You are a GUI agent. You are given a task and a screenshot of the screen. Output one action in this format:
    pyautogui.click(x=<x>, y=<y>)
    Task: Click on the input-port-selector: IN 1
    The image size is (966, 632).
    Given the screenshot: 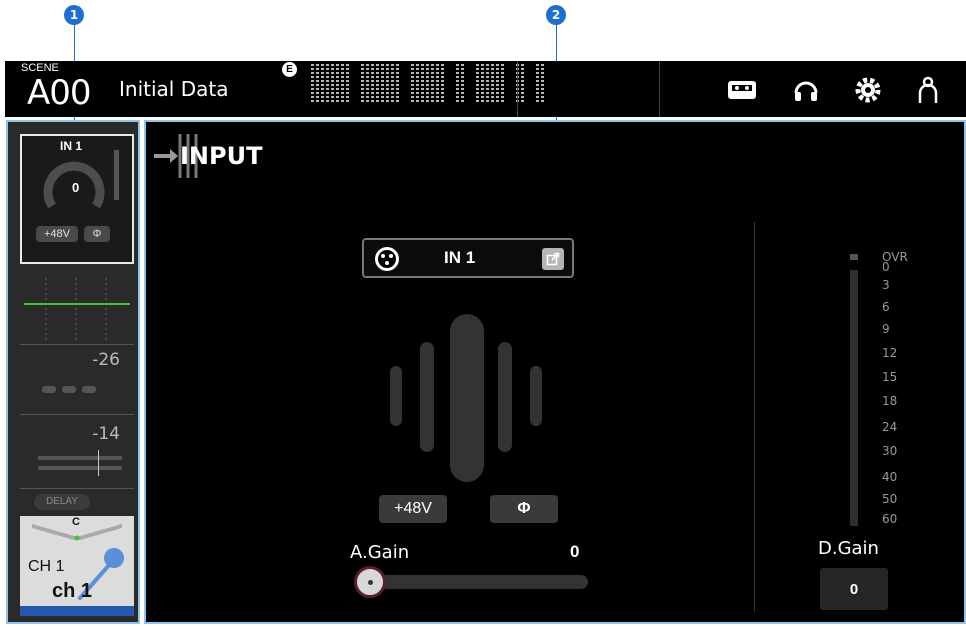 What is the action you would take?
    pyautogui.click(x=468, y=258)
    